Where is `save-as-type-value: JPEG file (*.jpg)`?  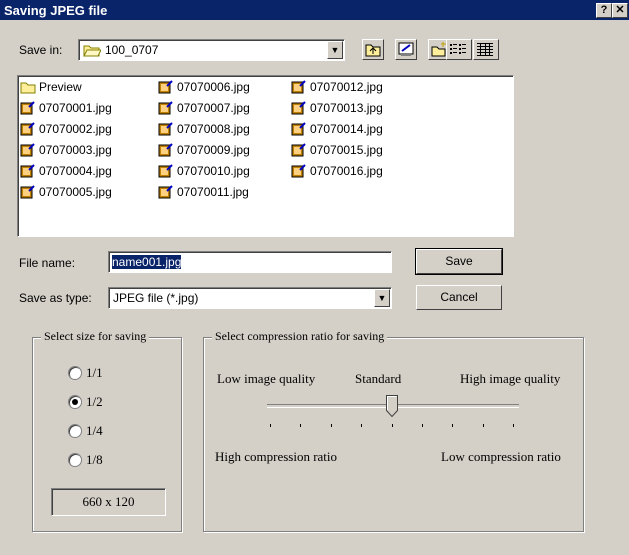
save-as-type-value: JPEG file (*.jpg) is located at coordinates (156, 298).